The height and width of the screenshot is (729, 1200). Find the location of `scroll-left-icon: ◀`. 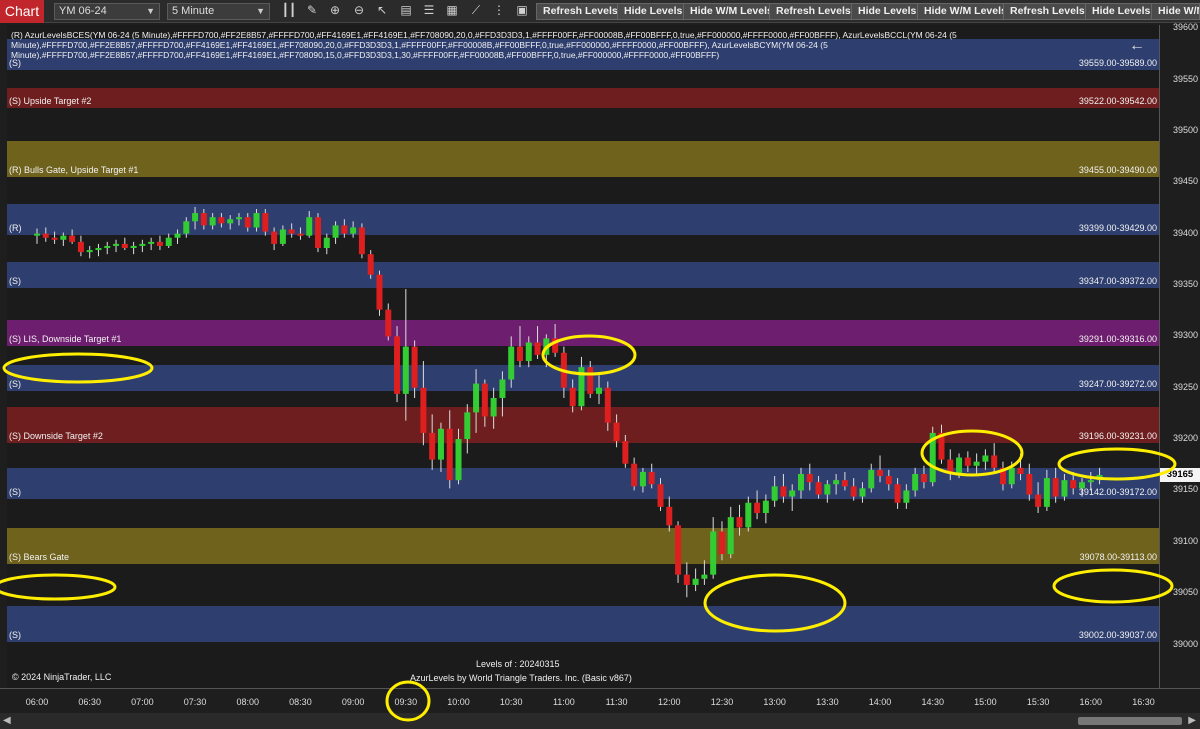

scroll-left-icon: ◀ is located at coordinates (7, 720).